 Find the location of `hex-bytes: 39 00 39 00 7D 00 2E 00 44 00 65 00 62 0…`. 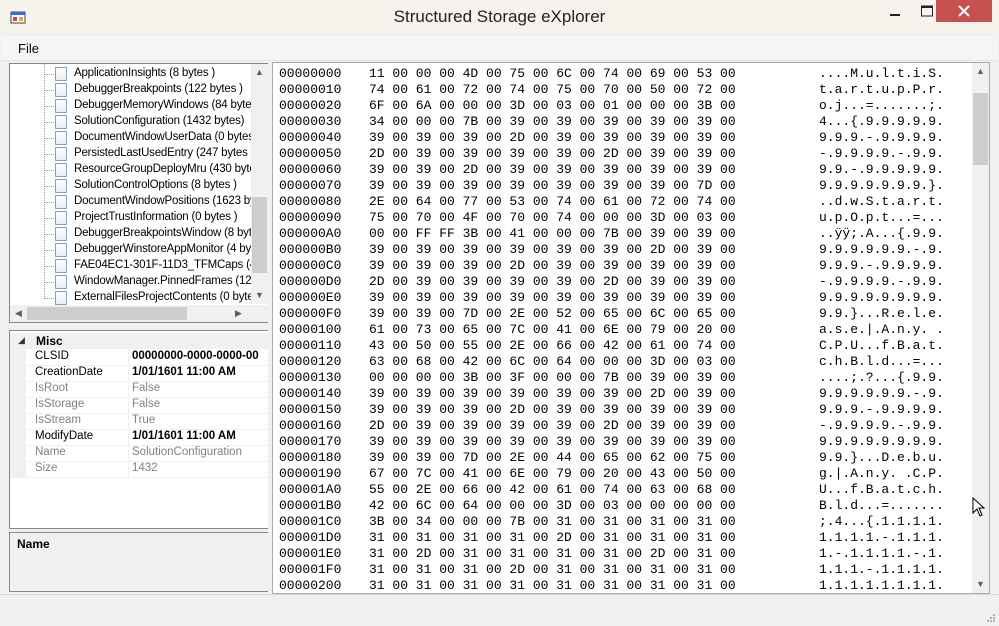

hex-bytes: 39 00 39 00 7D 00 2E 00 44 00 65 00 62 0… is located at coordinates (552, 457).